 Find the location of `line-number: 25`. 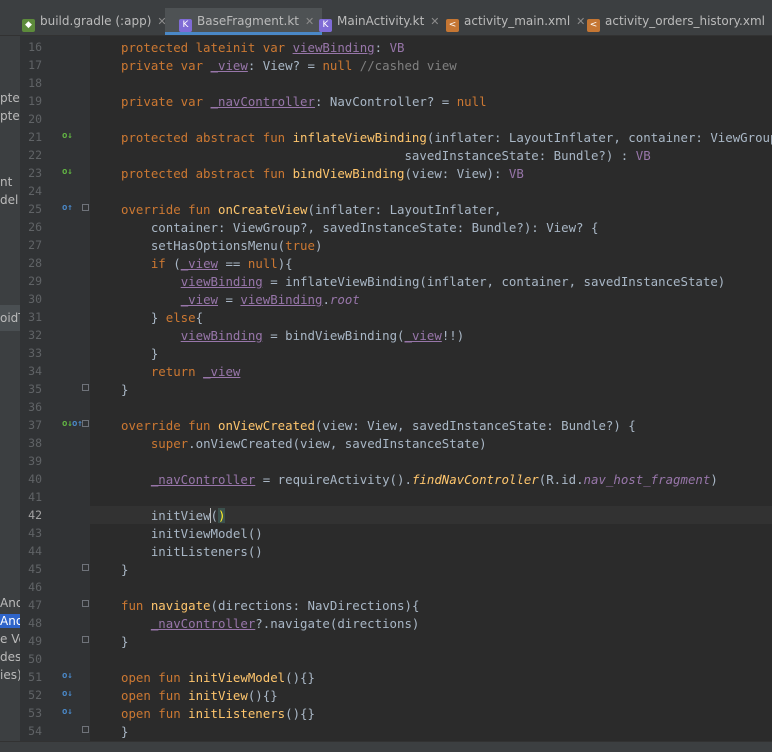

line-number: 25 is located at coordinates (35, 209).